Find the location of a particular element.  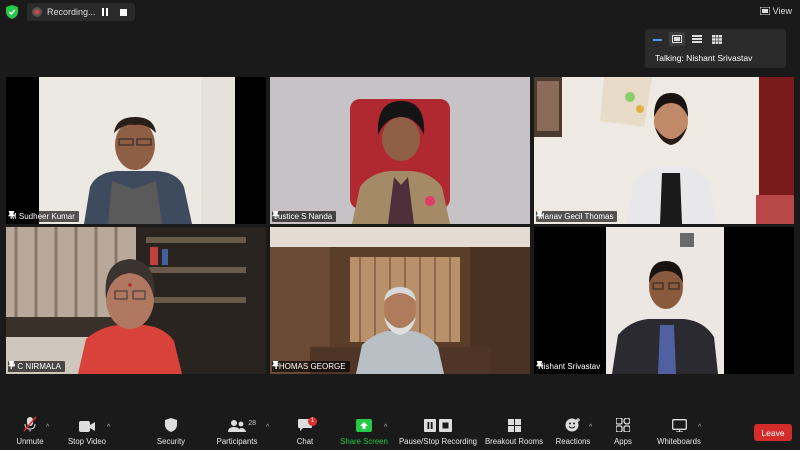

stop-video-label: Stop Video is located at coordinates (86, 441).